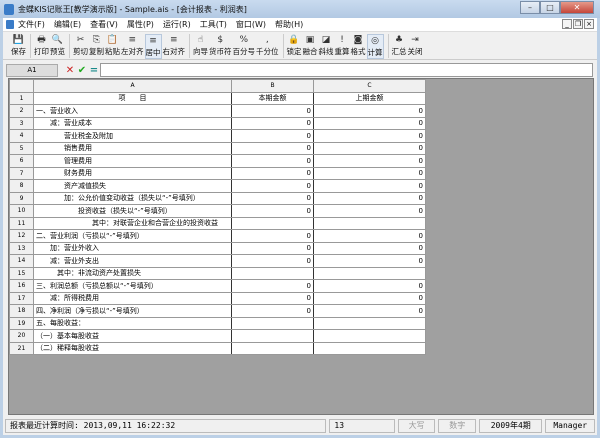  What do you see at coordinates (294, 45) in the screenshot?
I see `lock-button: 🔒 锁定` at bounding box center [294, 45].